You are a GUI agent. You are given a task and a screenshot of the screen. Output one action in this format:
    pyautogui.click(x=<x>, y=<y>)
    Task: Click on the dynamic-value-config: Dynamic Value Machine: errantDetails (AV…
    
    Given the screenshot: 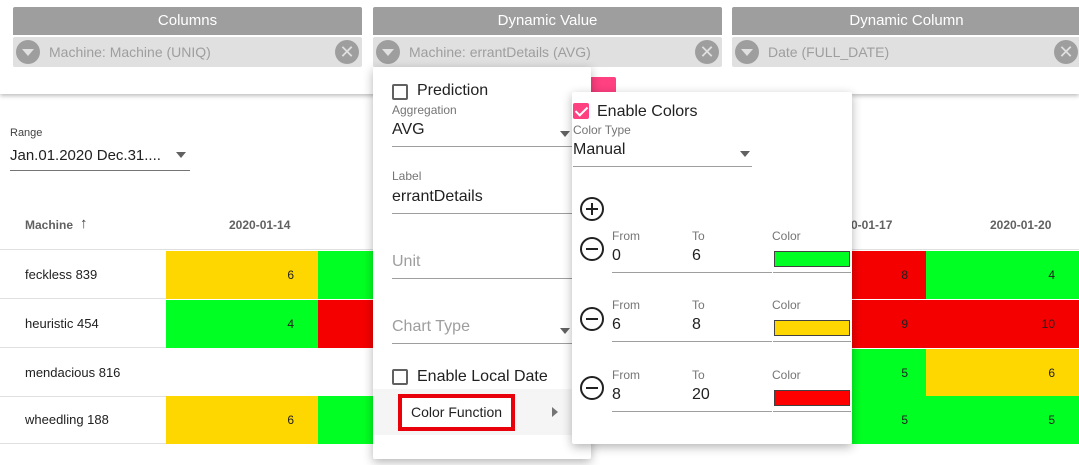 What is the action you would take?
    pyautogui.click(x=547, y=37)
    